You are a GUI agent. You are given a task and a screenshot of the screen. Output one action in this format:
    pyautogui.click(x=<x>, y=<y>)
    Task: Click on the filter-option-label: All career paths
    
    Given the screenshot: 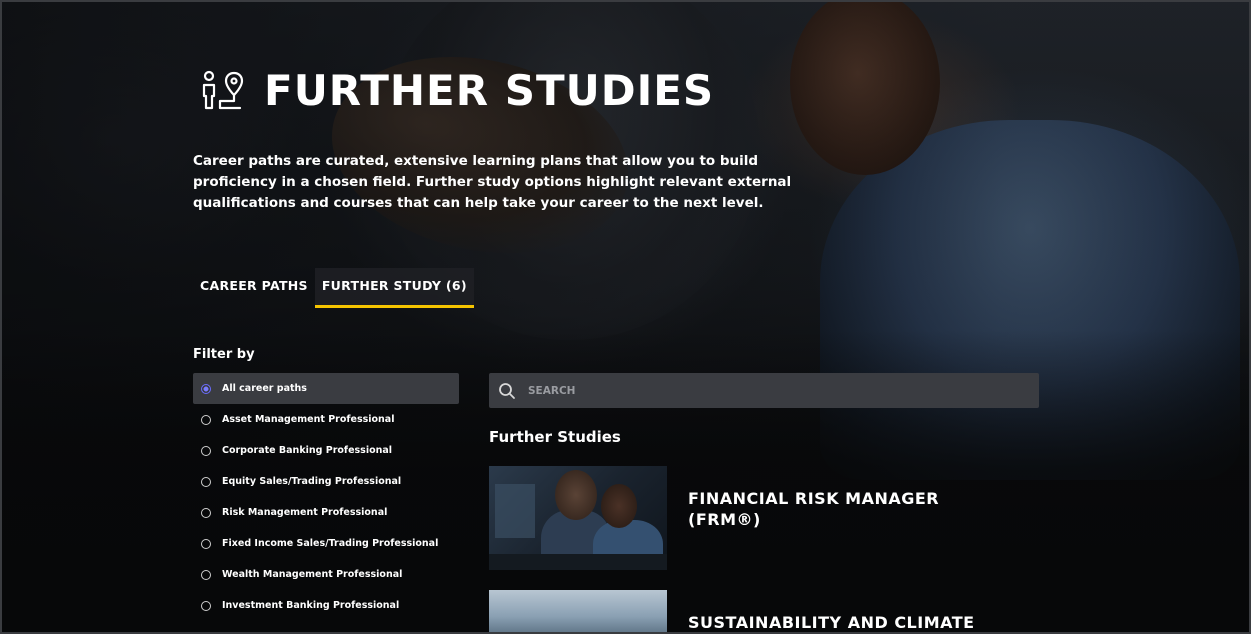 What is the action you would take?
    pyautogui.click(x=264, y=388)
    